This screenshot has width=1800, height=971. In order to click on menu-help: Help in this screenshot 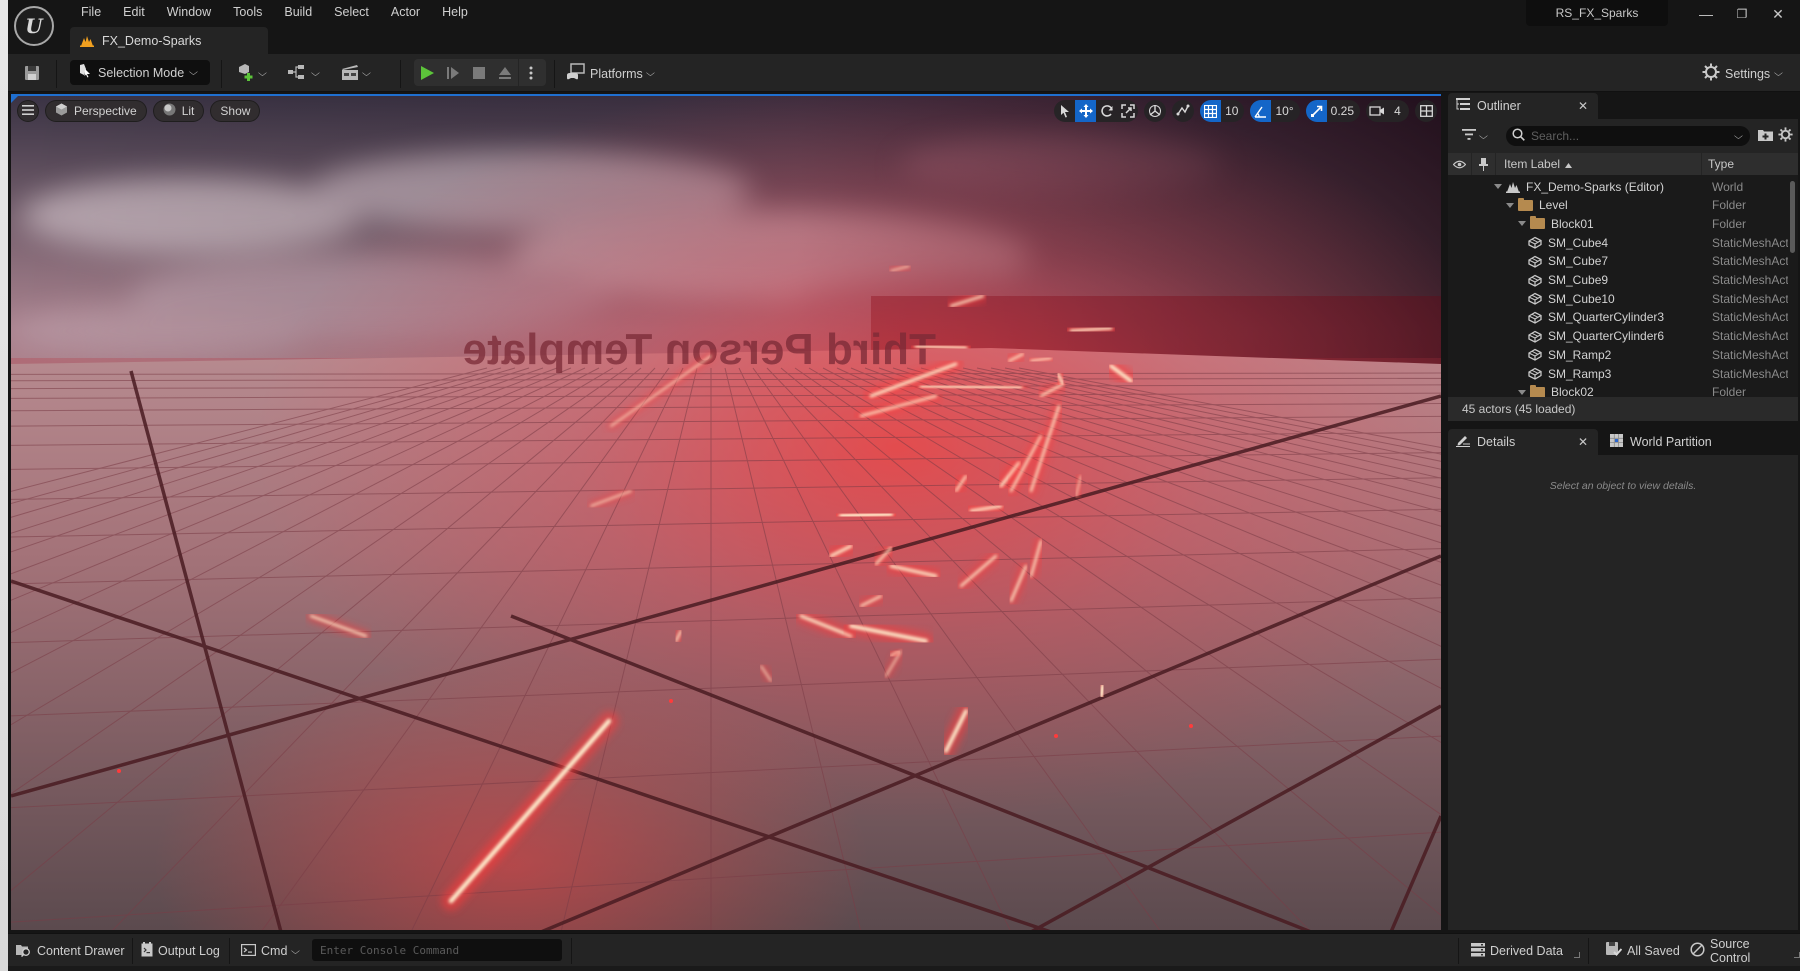, I will do `click(455, 12)`.